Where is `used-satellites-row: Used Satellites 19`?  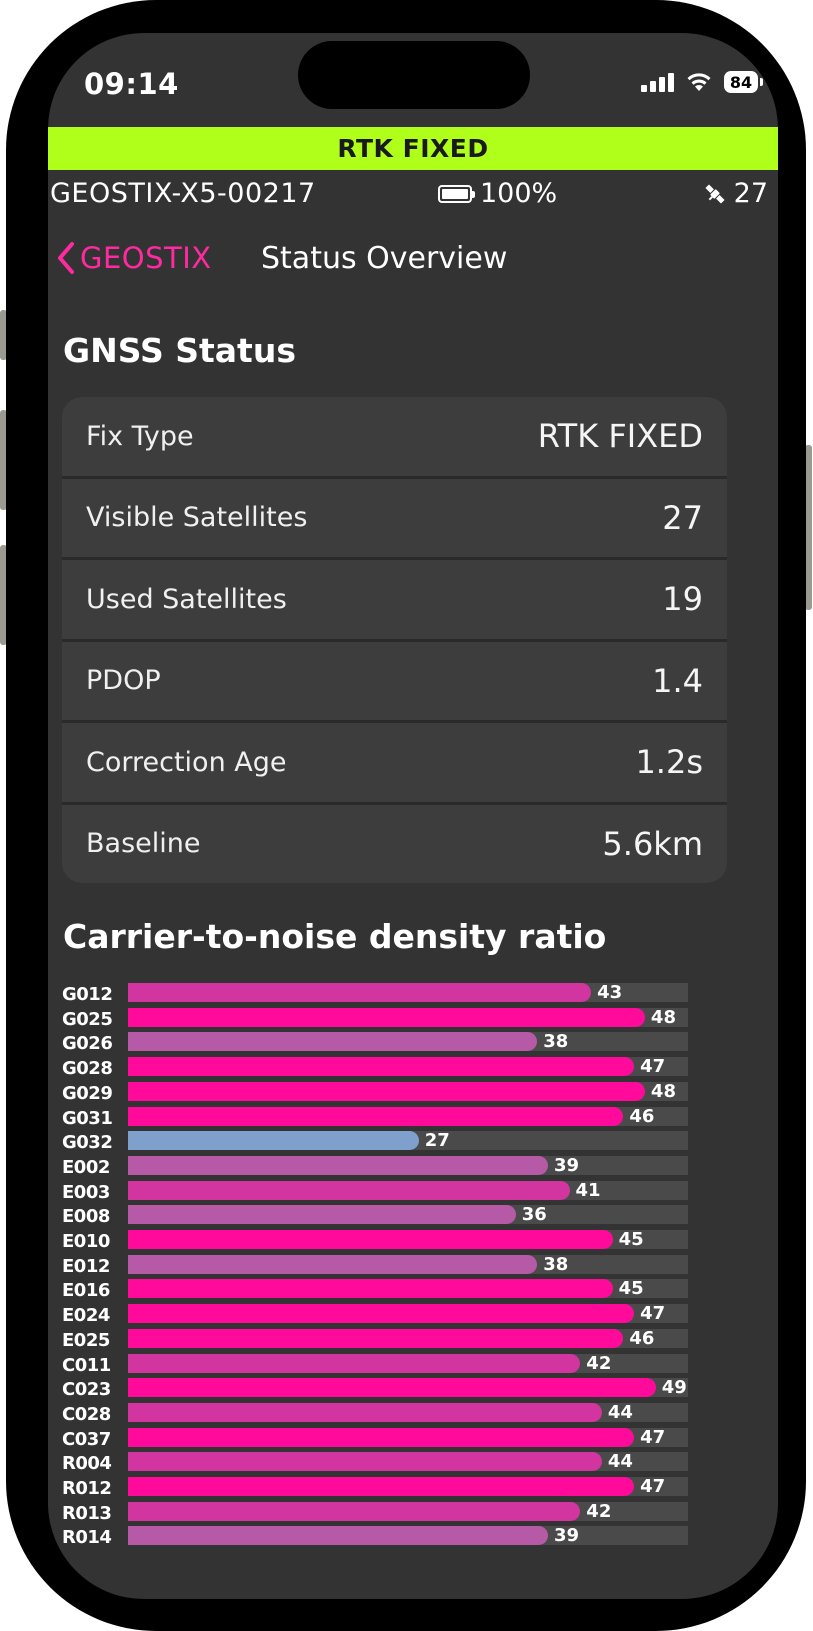
used-satellites-row: Used Satellites 19 is located at coordinates (394, 599).